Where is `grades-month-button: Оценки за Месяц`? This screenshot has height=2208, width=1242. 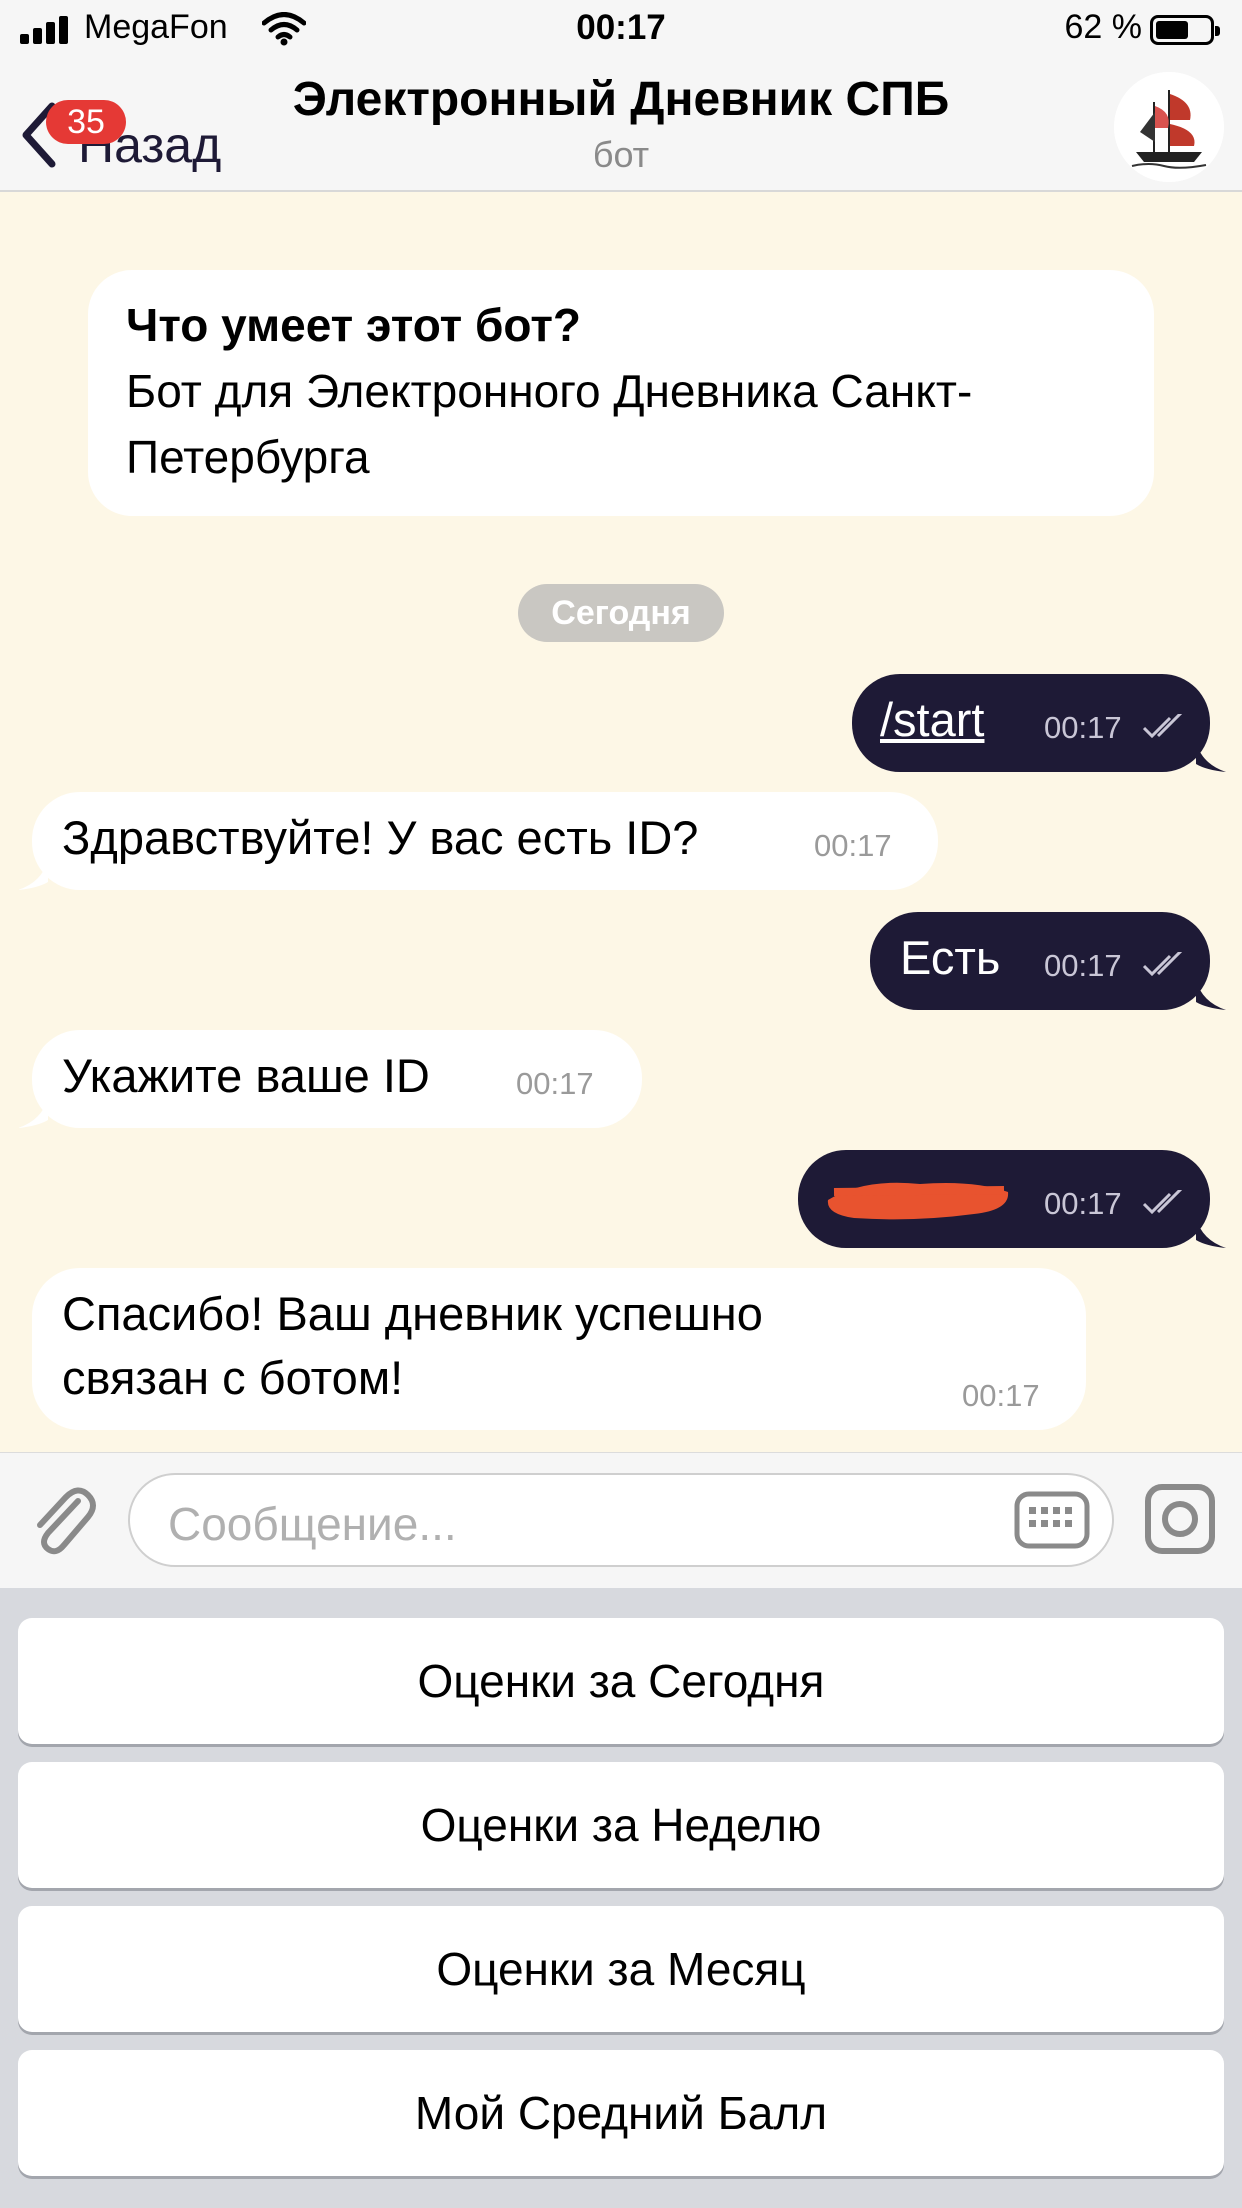 grades-month-button: Оценки за Месяц is located at coordinates (621, 1969).